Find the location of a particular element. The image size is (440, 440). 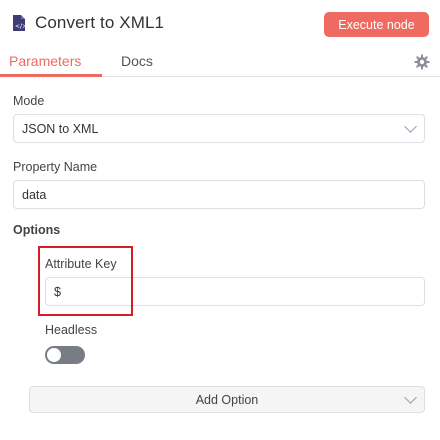

tab-parameters: Parameters is located at coordinates (45, 61).